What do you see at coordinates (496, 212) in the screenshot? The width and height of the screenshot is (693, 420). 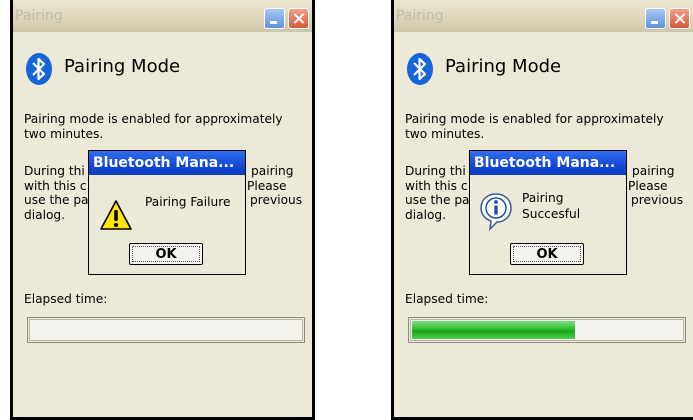 I see `info-icon` at bounding box center [496, 212].